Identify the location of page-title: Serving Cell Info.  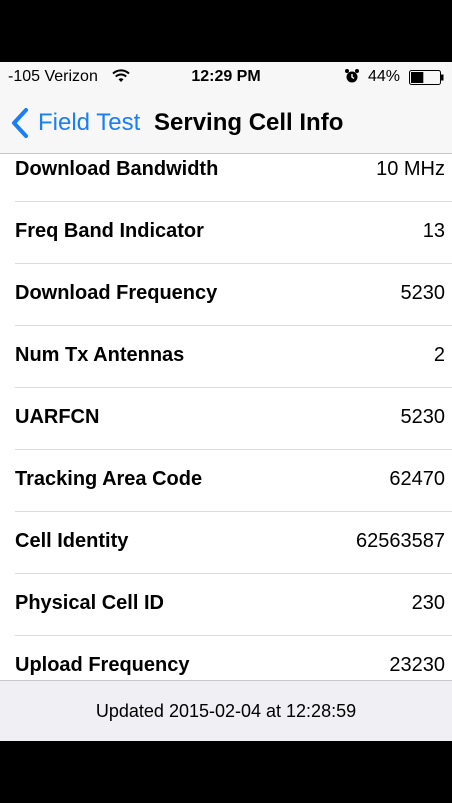
(249, 122).